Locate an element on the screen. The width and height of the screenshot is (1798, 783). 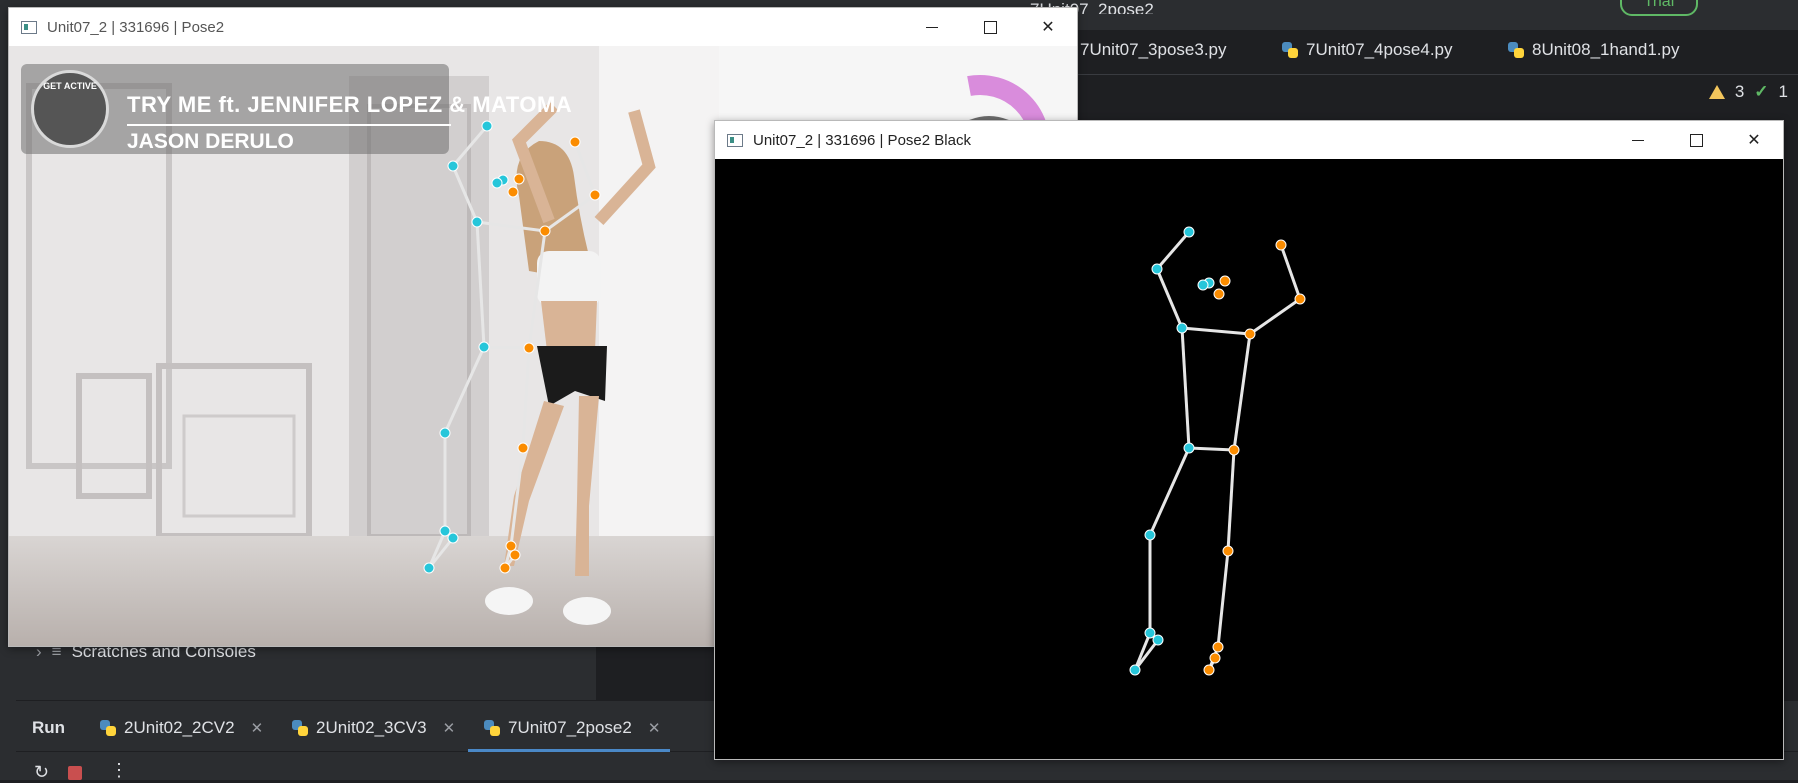
editor-tab: 8Unit08_1hand1.py is located at coordinates (1593, 50).